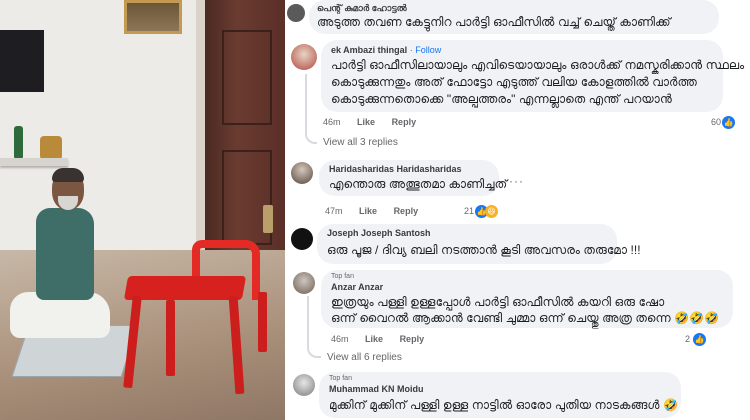 This screenshot has height=420, width=750. What do you see at coordinates (369, 50) in the screenshot?
I see `author-name: ek Ambazi thingal` at bounding box center [369, 50].